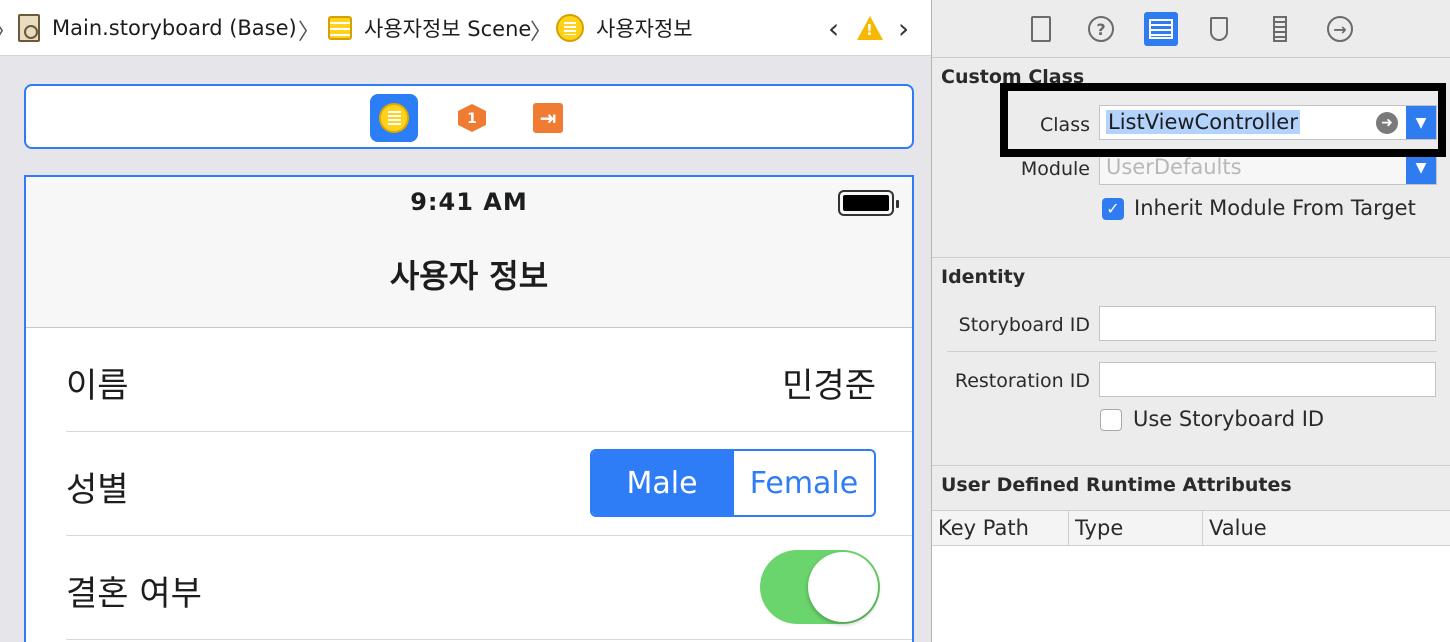 This screenshot has height=642, width=1450. What do you see at coordinates (644, 29) in the screenshot?
I see `jumpbar-controller-label: 사용자정보` at bounding box center [644, 29].